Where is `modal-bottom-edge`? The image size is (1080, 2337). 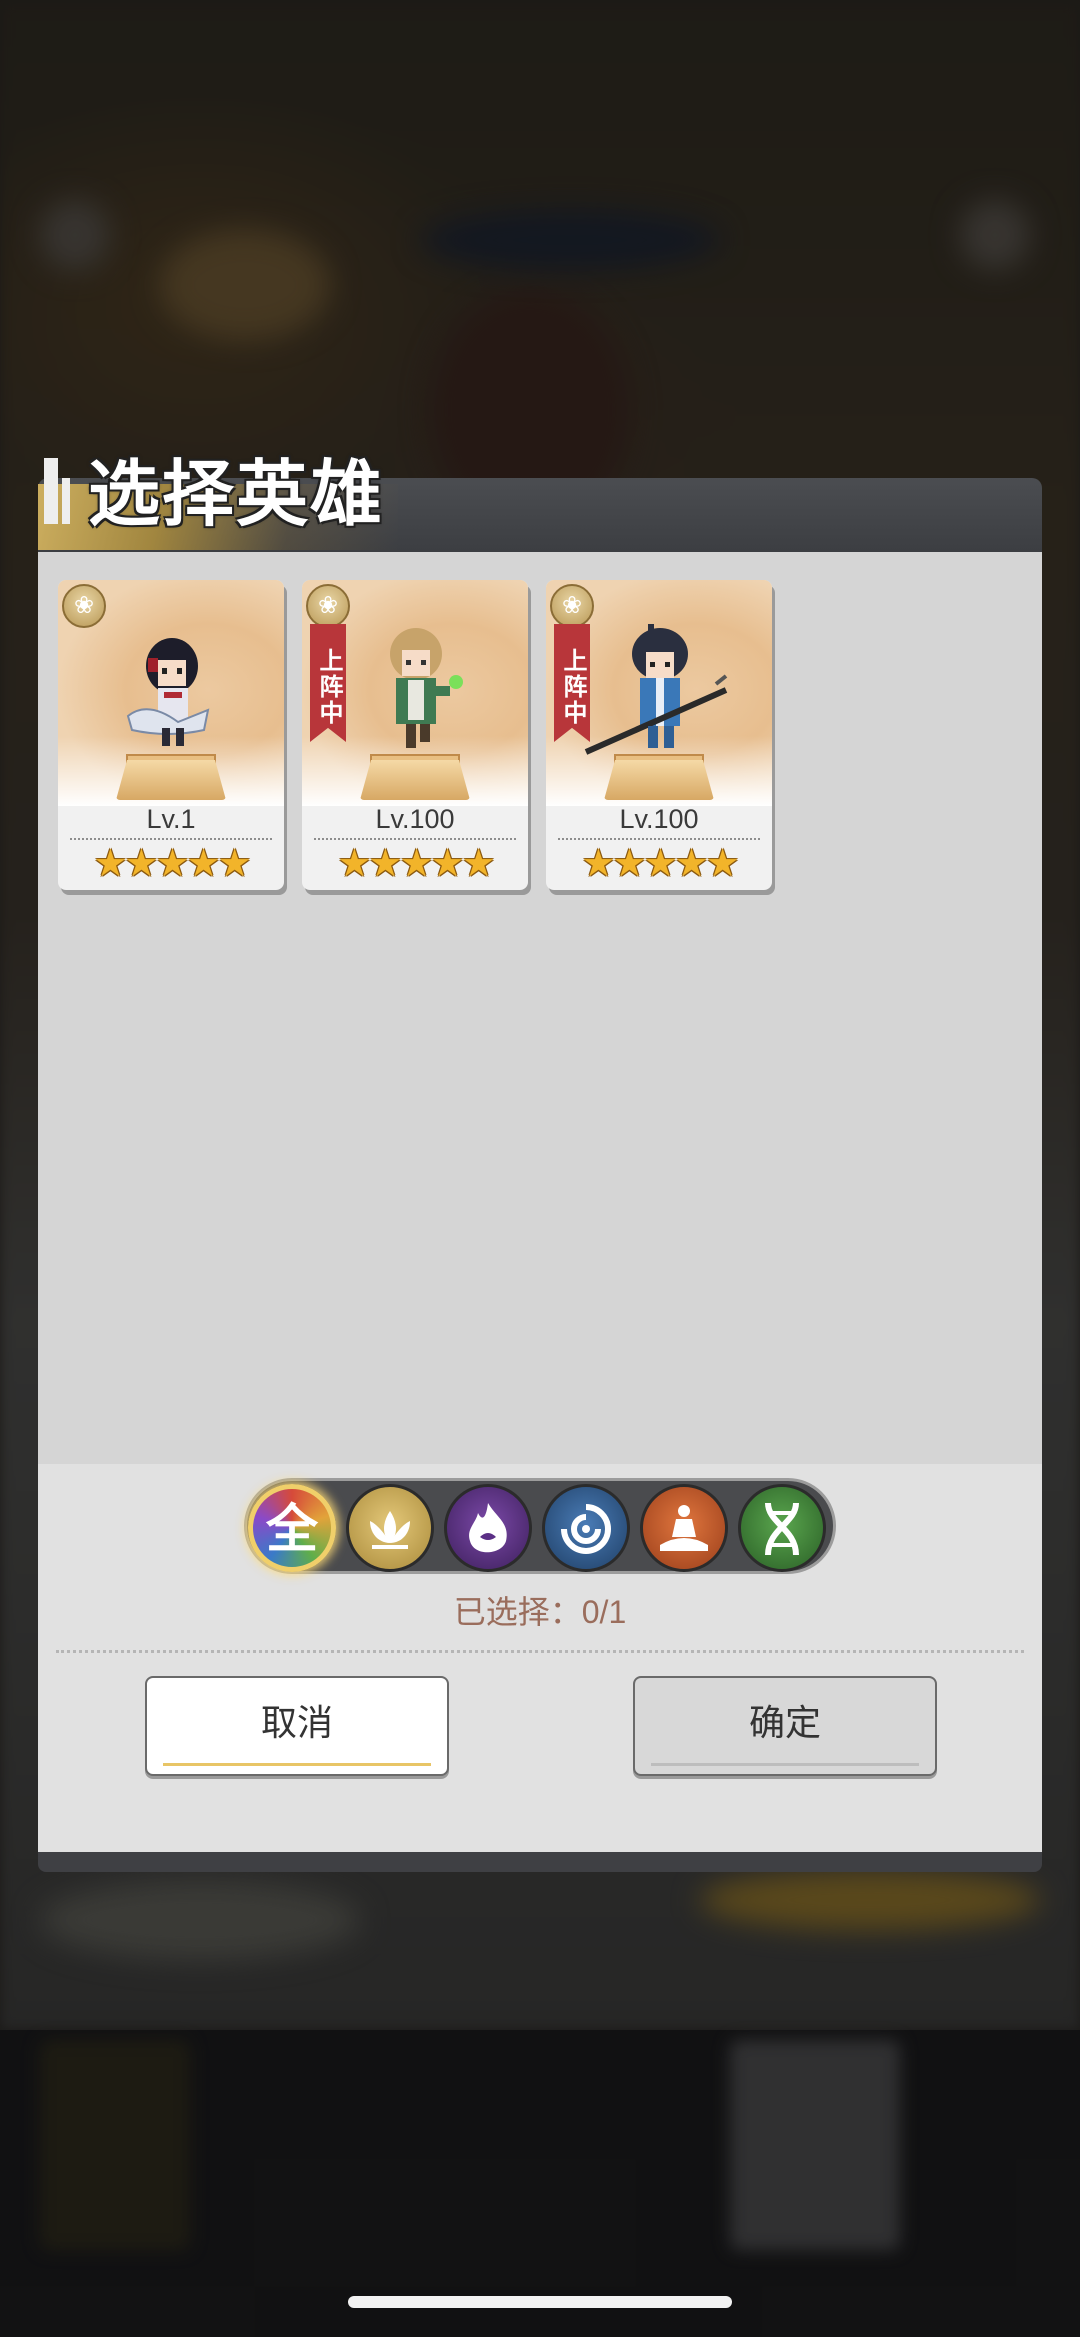 modal-bottom-edge is located at coordinates (540, 1862).